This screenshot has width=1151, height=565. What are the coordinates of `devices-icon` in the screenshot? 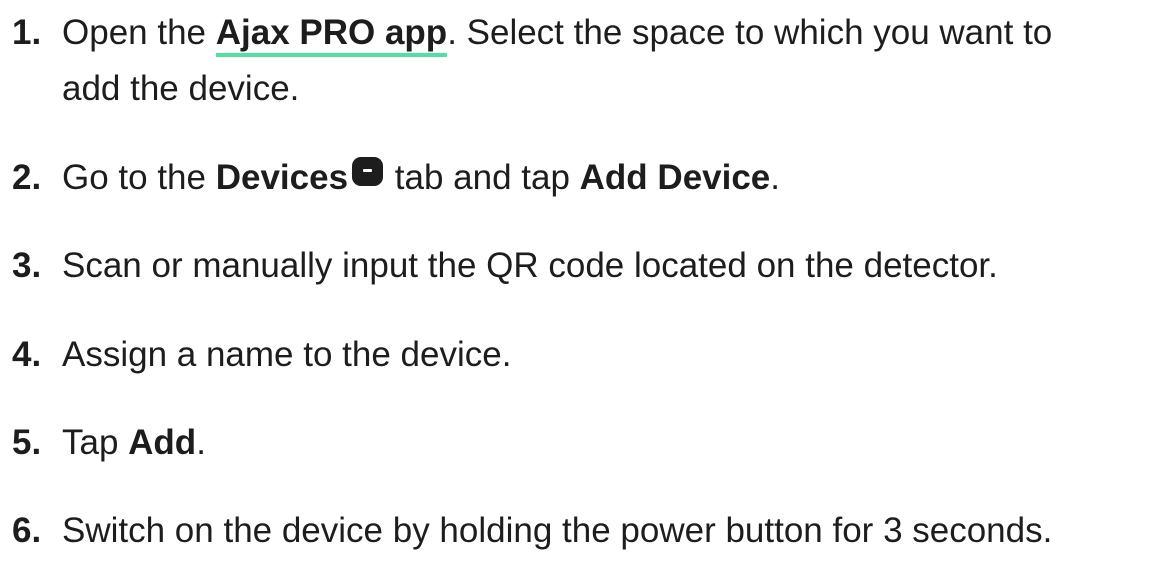 It's located at (368, 171).